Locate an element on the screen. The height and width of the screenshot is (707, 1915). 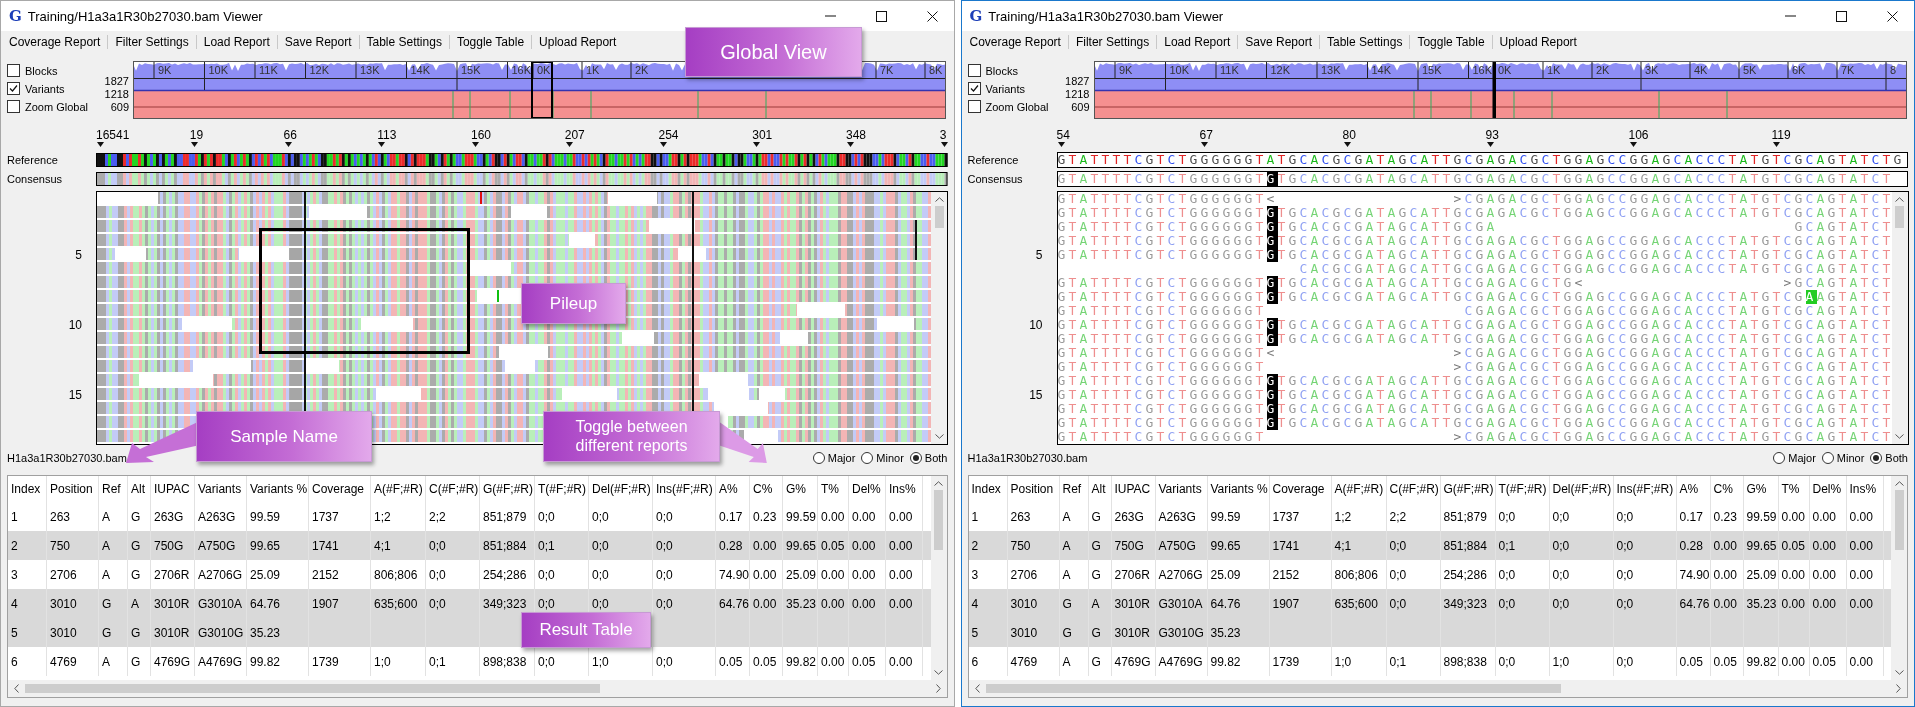
menu-item: Toggle Table is located at coordinates (490, 42).